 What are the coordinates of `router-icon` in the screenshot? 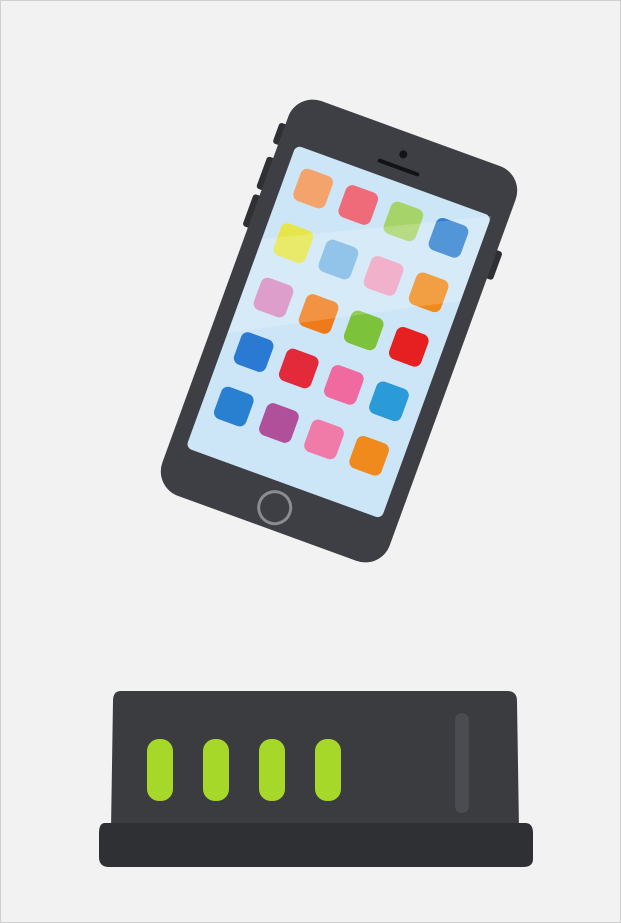 It's located at (316, 779).